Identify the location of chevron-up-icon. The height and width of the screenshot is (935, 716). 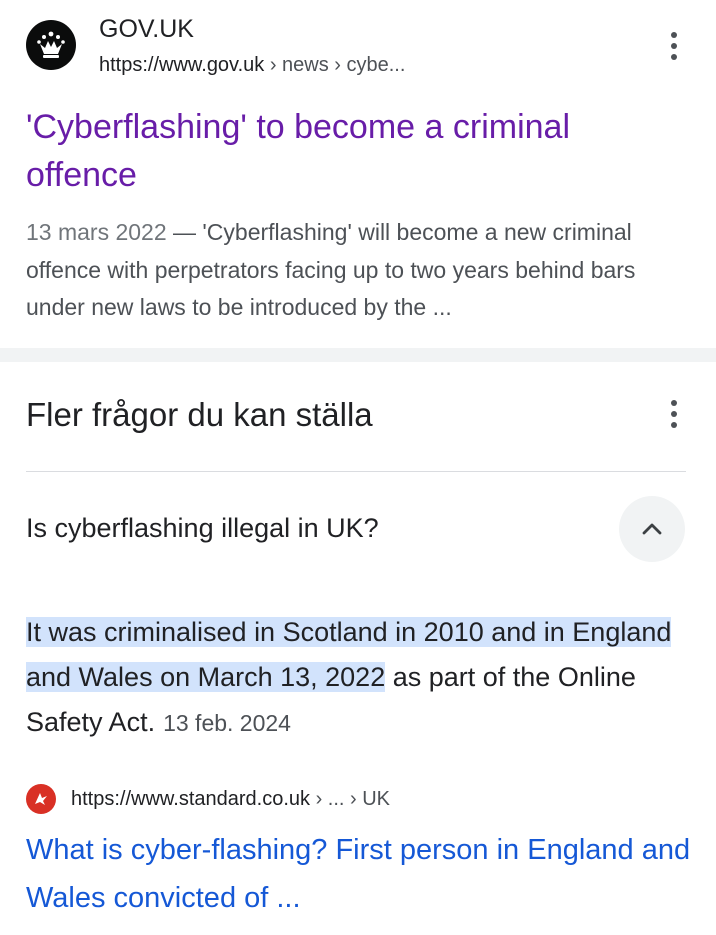
(652, 529).